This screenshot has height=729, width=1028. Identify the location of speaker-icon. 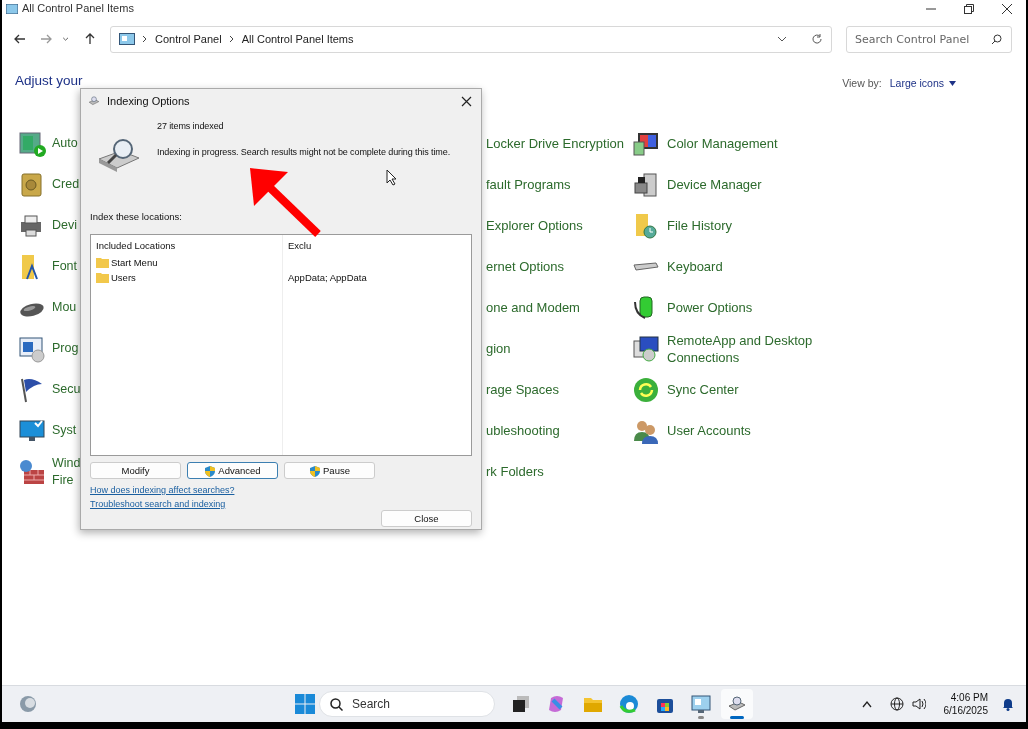
(918, 704).